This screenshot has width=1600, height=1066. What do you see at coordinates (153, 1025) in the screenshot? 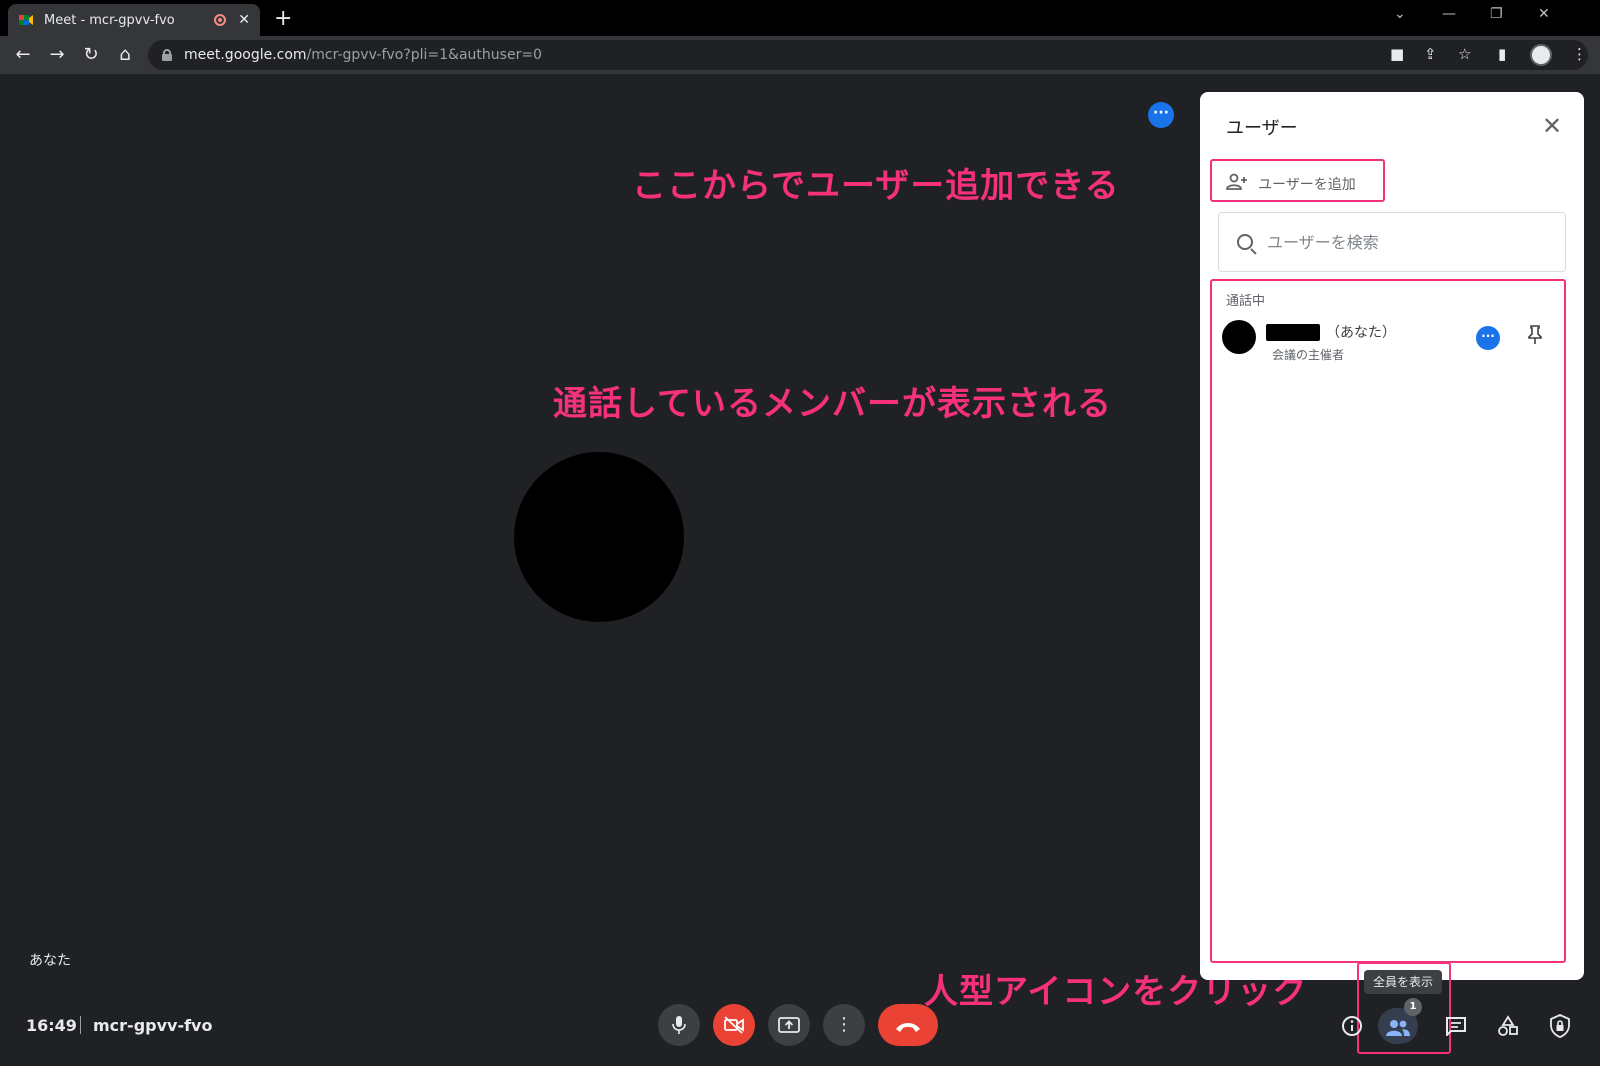
I see `meeting-code: mcr-gpvv-fvo` at bounding box center [153, 1025].